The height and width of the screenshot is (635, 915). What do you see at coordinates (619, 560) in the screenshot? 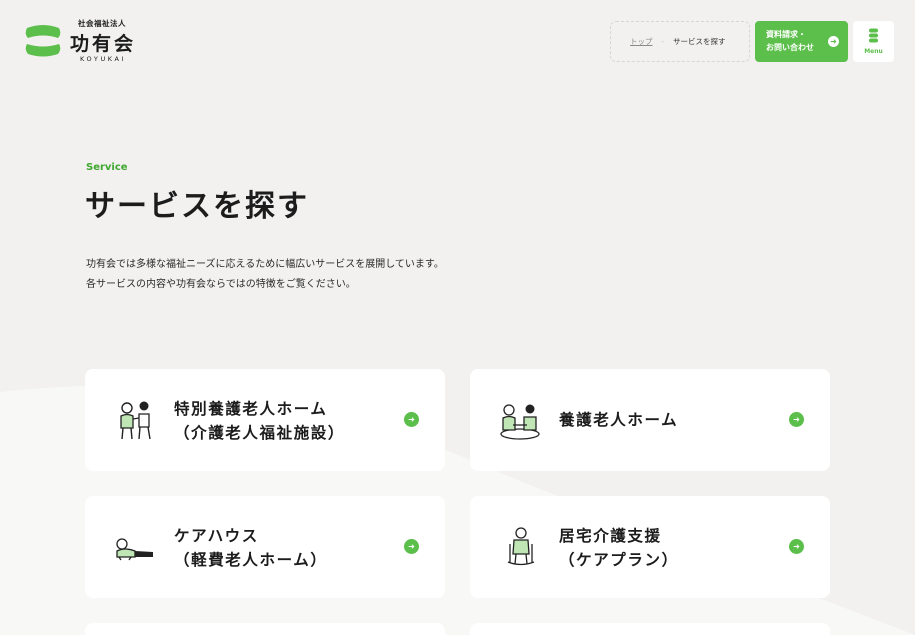
I see `service-card-title-line-2: （ケアプラン）` at bounding box center [619, 560].